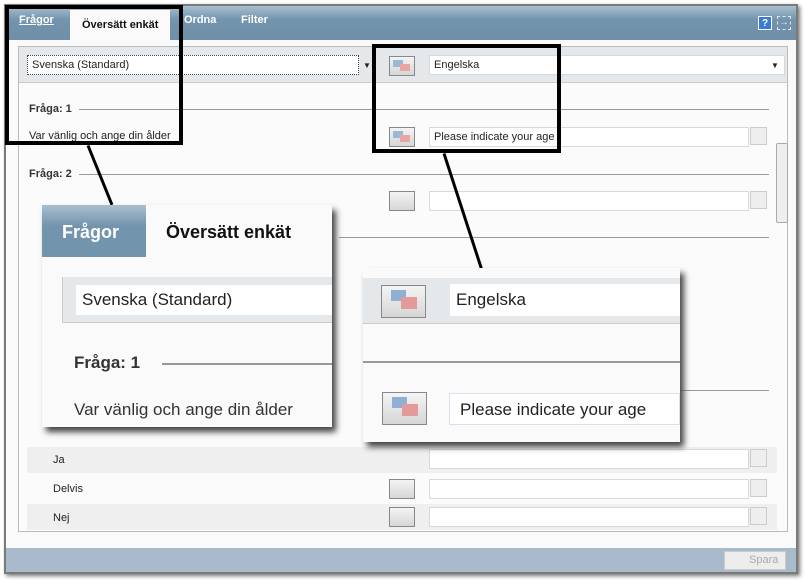 This screenshot has height=580, width=805. Describe the element at coordinates (59, 460) in the screenshot. I see `answer-text: Ja` at that location.